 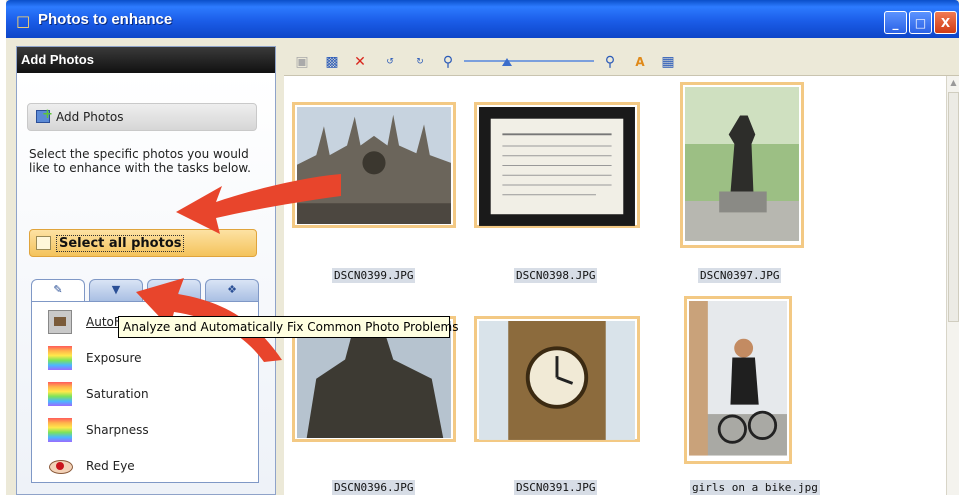 I want to click on title-bar: □ Photos to enhance _ □ X, so click(x=482, y=19).